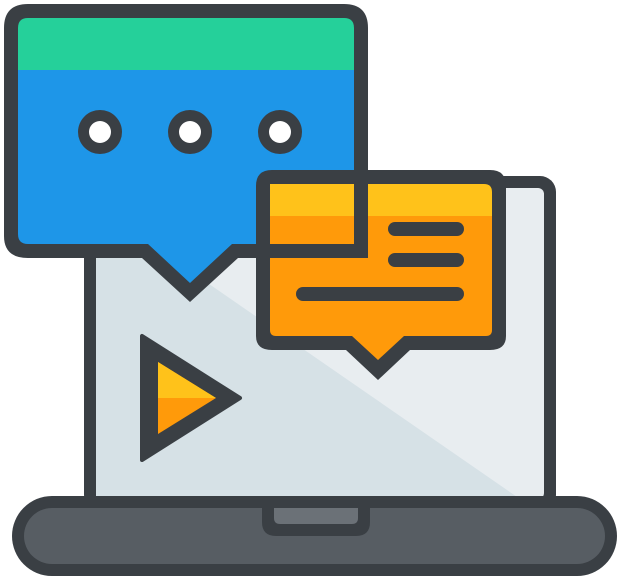  I want to click on typing-dots-icon, so click(190, 132).